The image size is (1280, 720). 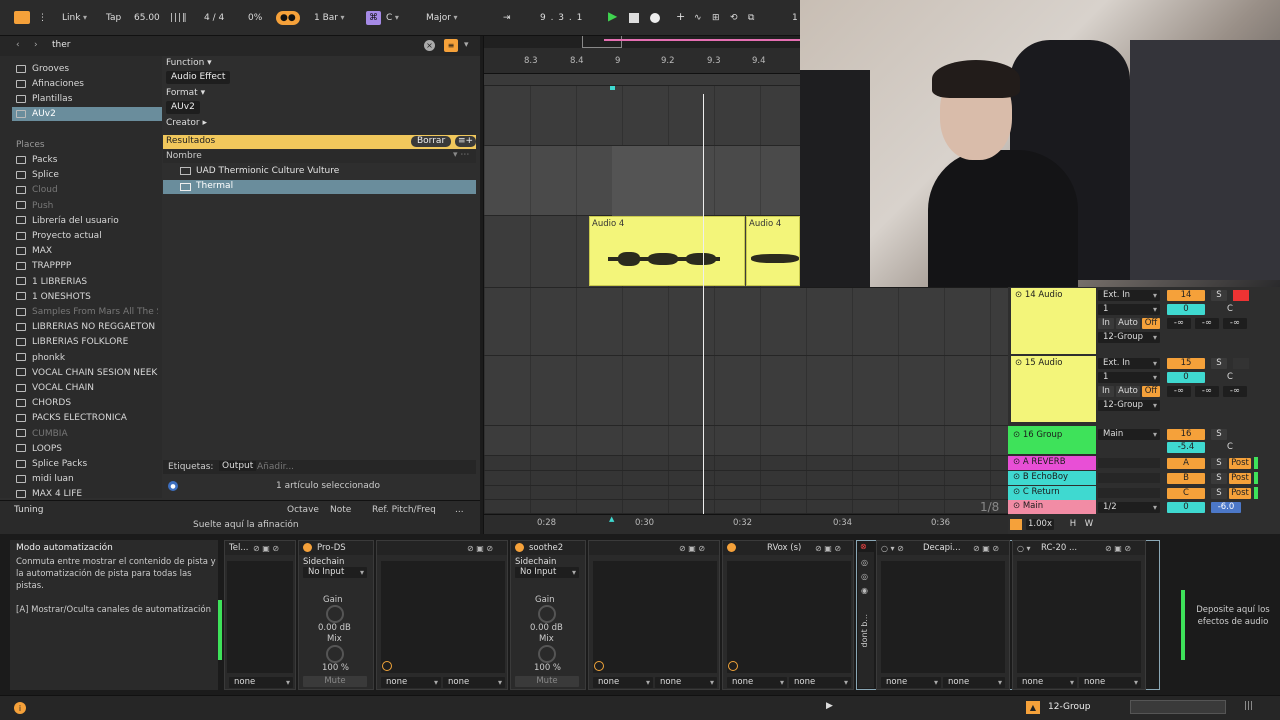 What do you see at coordinates (335, 572) in the screenshot?
I see `sidechain-input-select: No Input` at bounding box center [335, 572].